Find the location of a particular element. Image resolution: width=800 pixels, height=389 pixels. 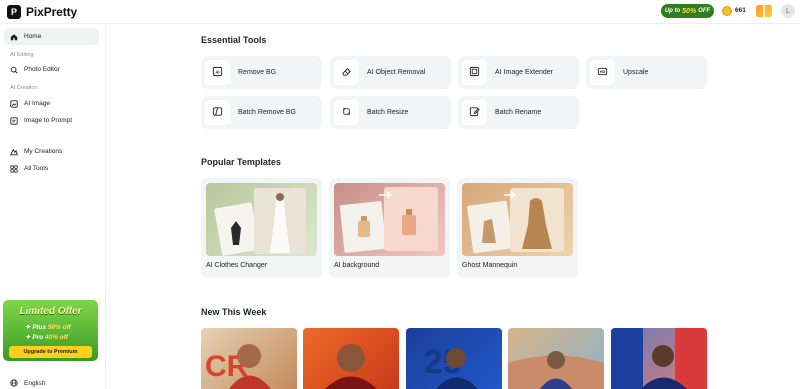

eraser-icon is located at coordinates (346, 73).